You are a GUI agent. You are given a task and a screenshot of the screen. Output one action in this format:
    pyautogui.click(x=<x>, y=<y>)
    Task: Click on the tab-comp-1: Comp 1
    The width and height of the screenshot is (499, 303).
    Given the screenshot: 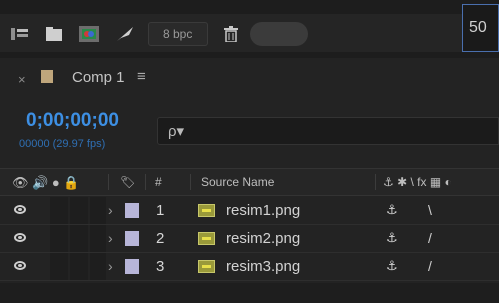 What is the action you would take?
    pyautogui.click(x=98, y=77)
    